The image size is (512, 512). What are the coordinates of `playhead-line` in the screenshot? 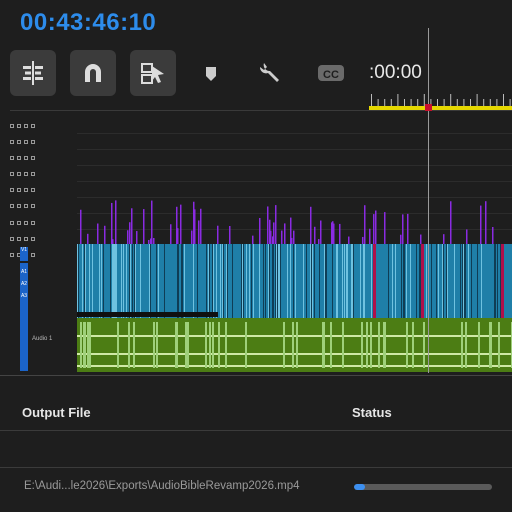 It's located at (428, 200).